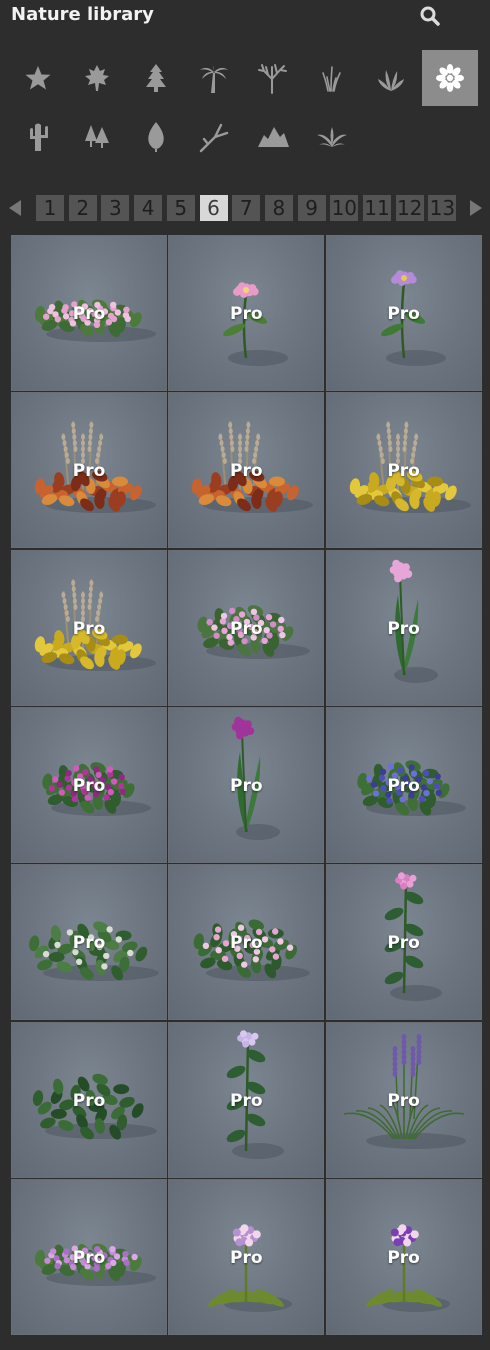 Image resolution: width=490 pixels, height=1350 pixels. I want to click on cactus-icon, so click(39, 137).